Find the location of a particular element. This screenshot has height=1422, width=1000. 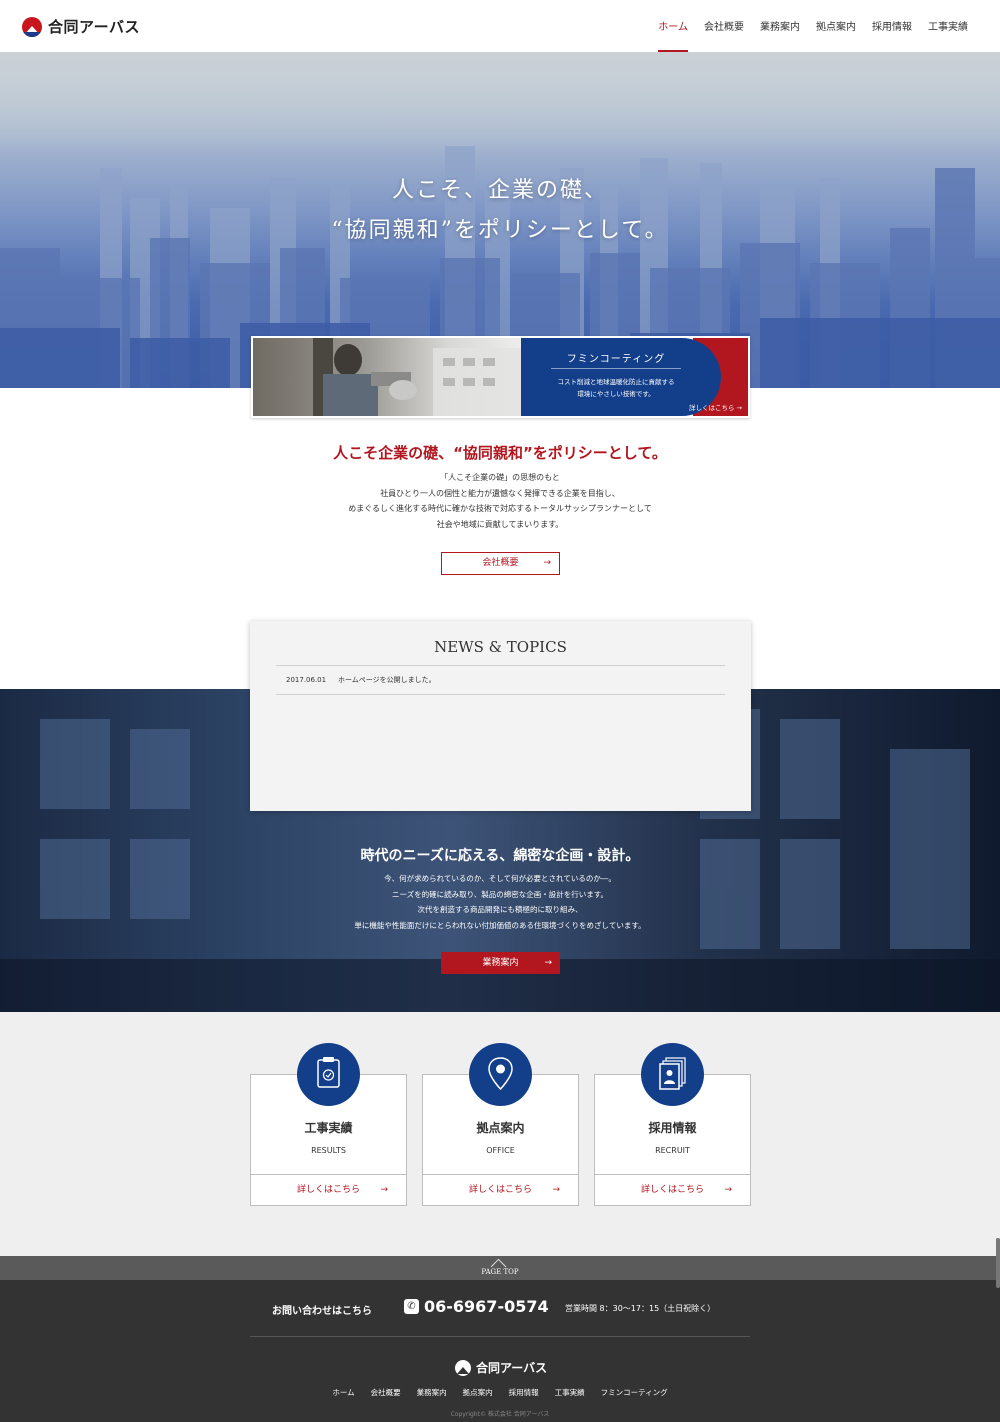

footer-logo-text: 合同アーバス is located at coordinates (512, 1368).